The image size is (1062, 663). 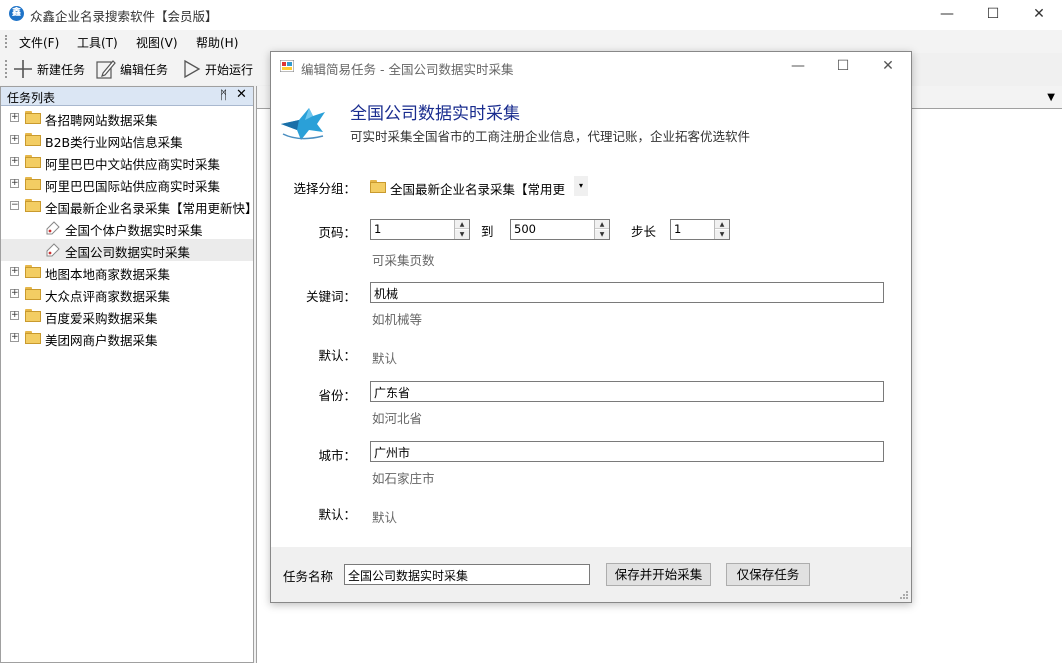 What do you see at coordinates (407, 69) in the screenshot?
I see `dialog-title: 编辑简易任务 - 全国公司数据实时采集` at bounding box center [407, 69].